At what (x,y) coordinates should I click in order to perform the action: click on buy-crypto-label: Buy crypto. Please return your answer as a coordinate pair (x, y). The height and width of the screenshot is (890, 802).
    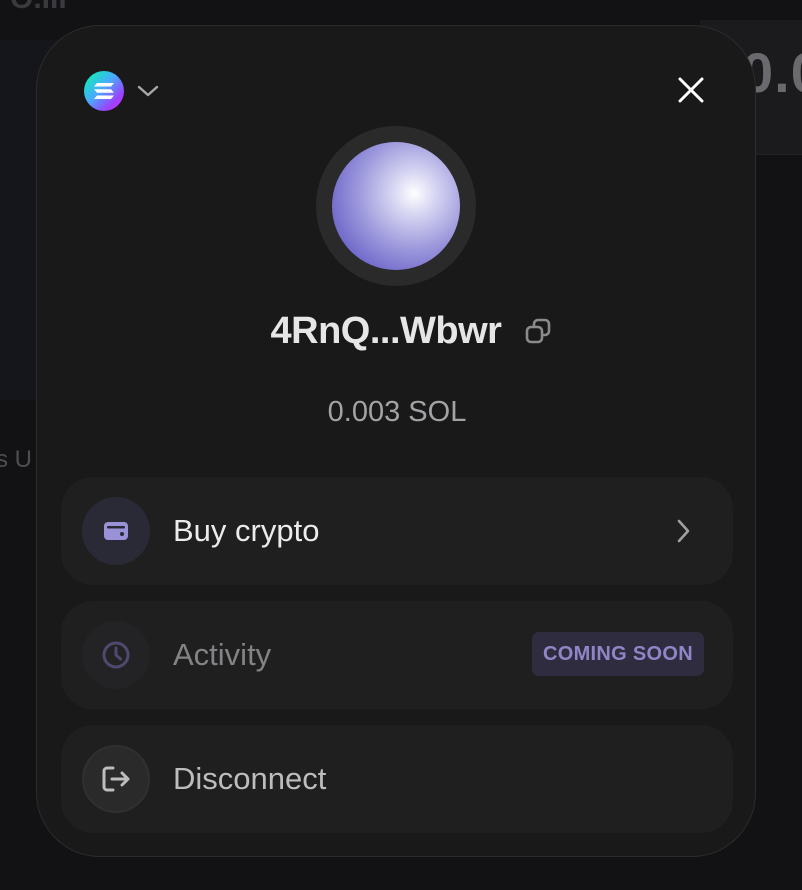
    Looking at the image, I should click on (246, 530).